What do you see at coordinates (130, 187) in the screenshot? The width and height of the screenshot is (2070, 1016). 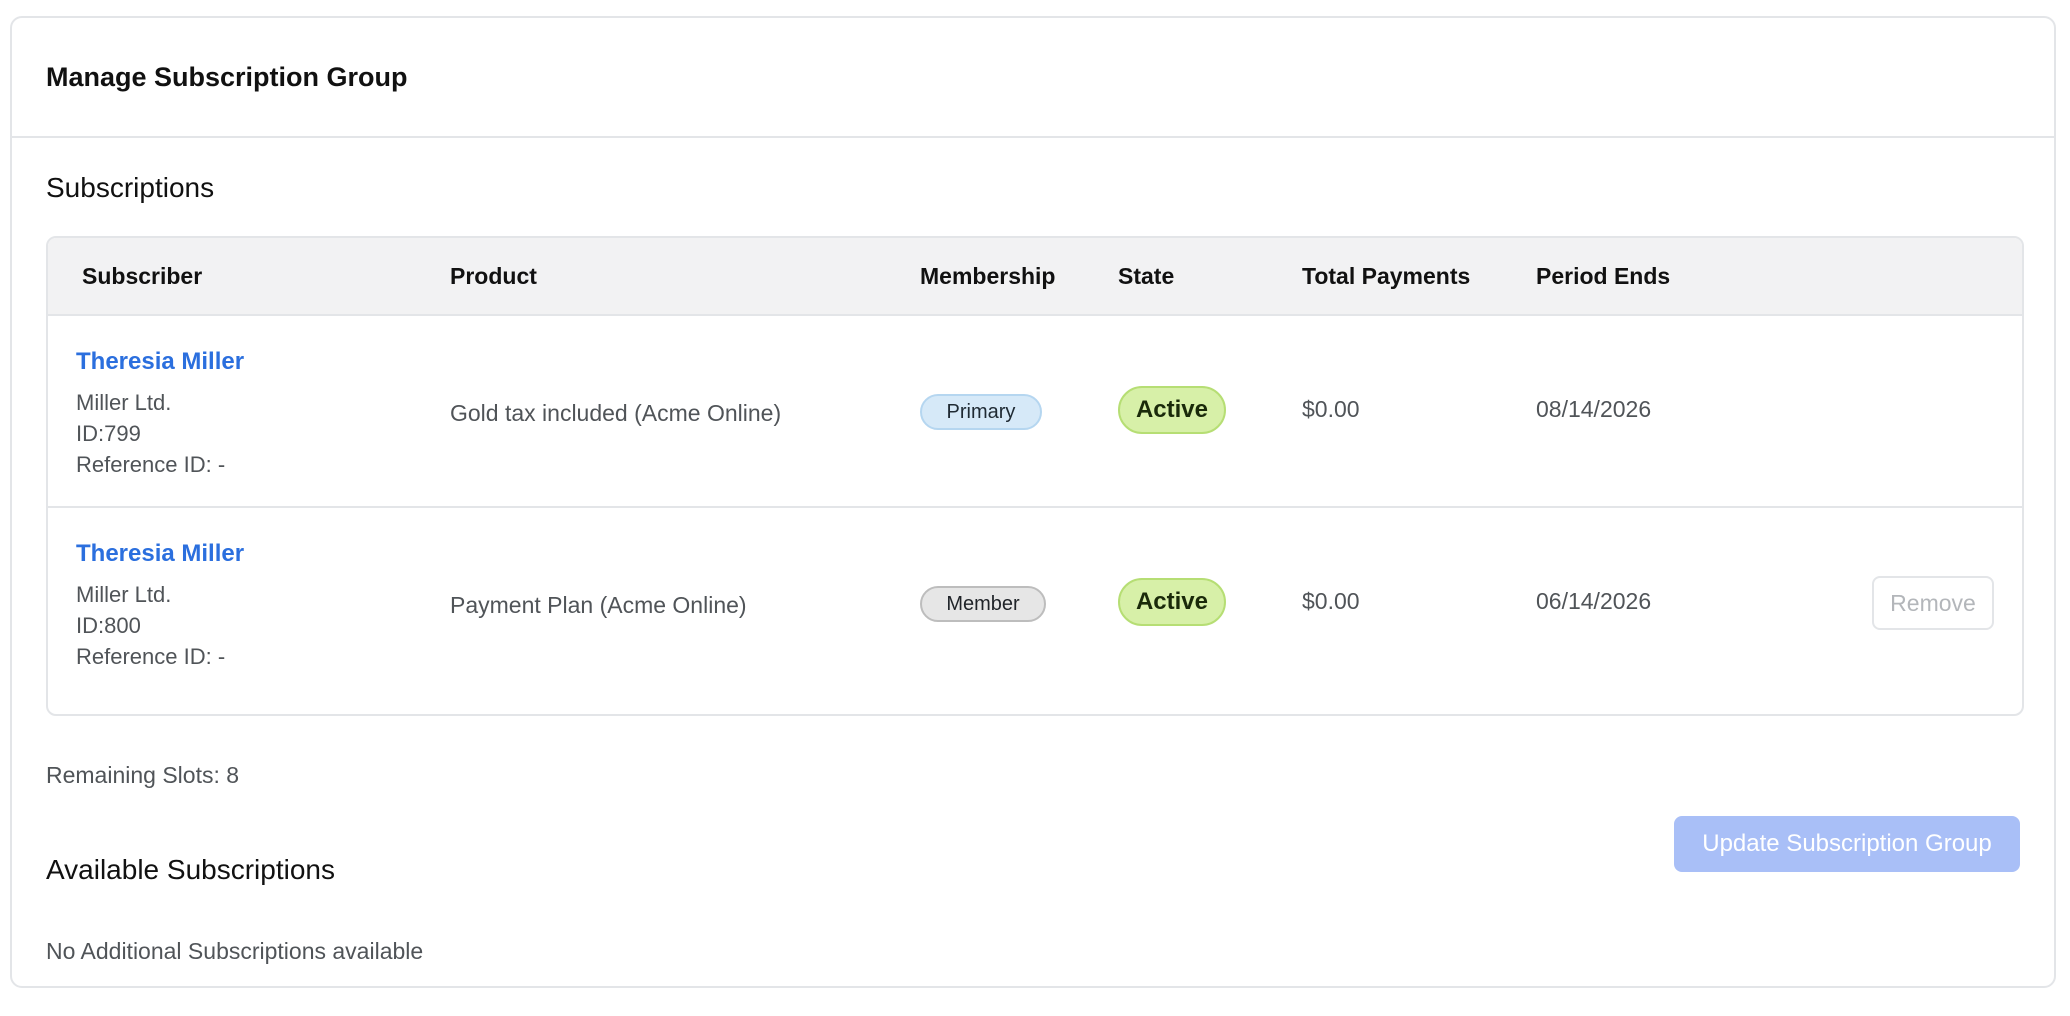 I see `subscriptions-section-title: Subscriptions` at bounding box center [130, 187].